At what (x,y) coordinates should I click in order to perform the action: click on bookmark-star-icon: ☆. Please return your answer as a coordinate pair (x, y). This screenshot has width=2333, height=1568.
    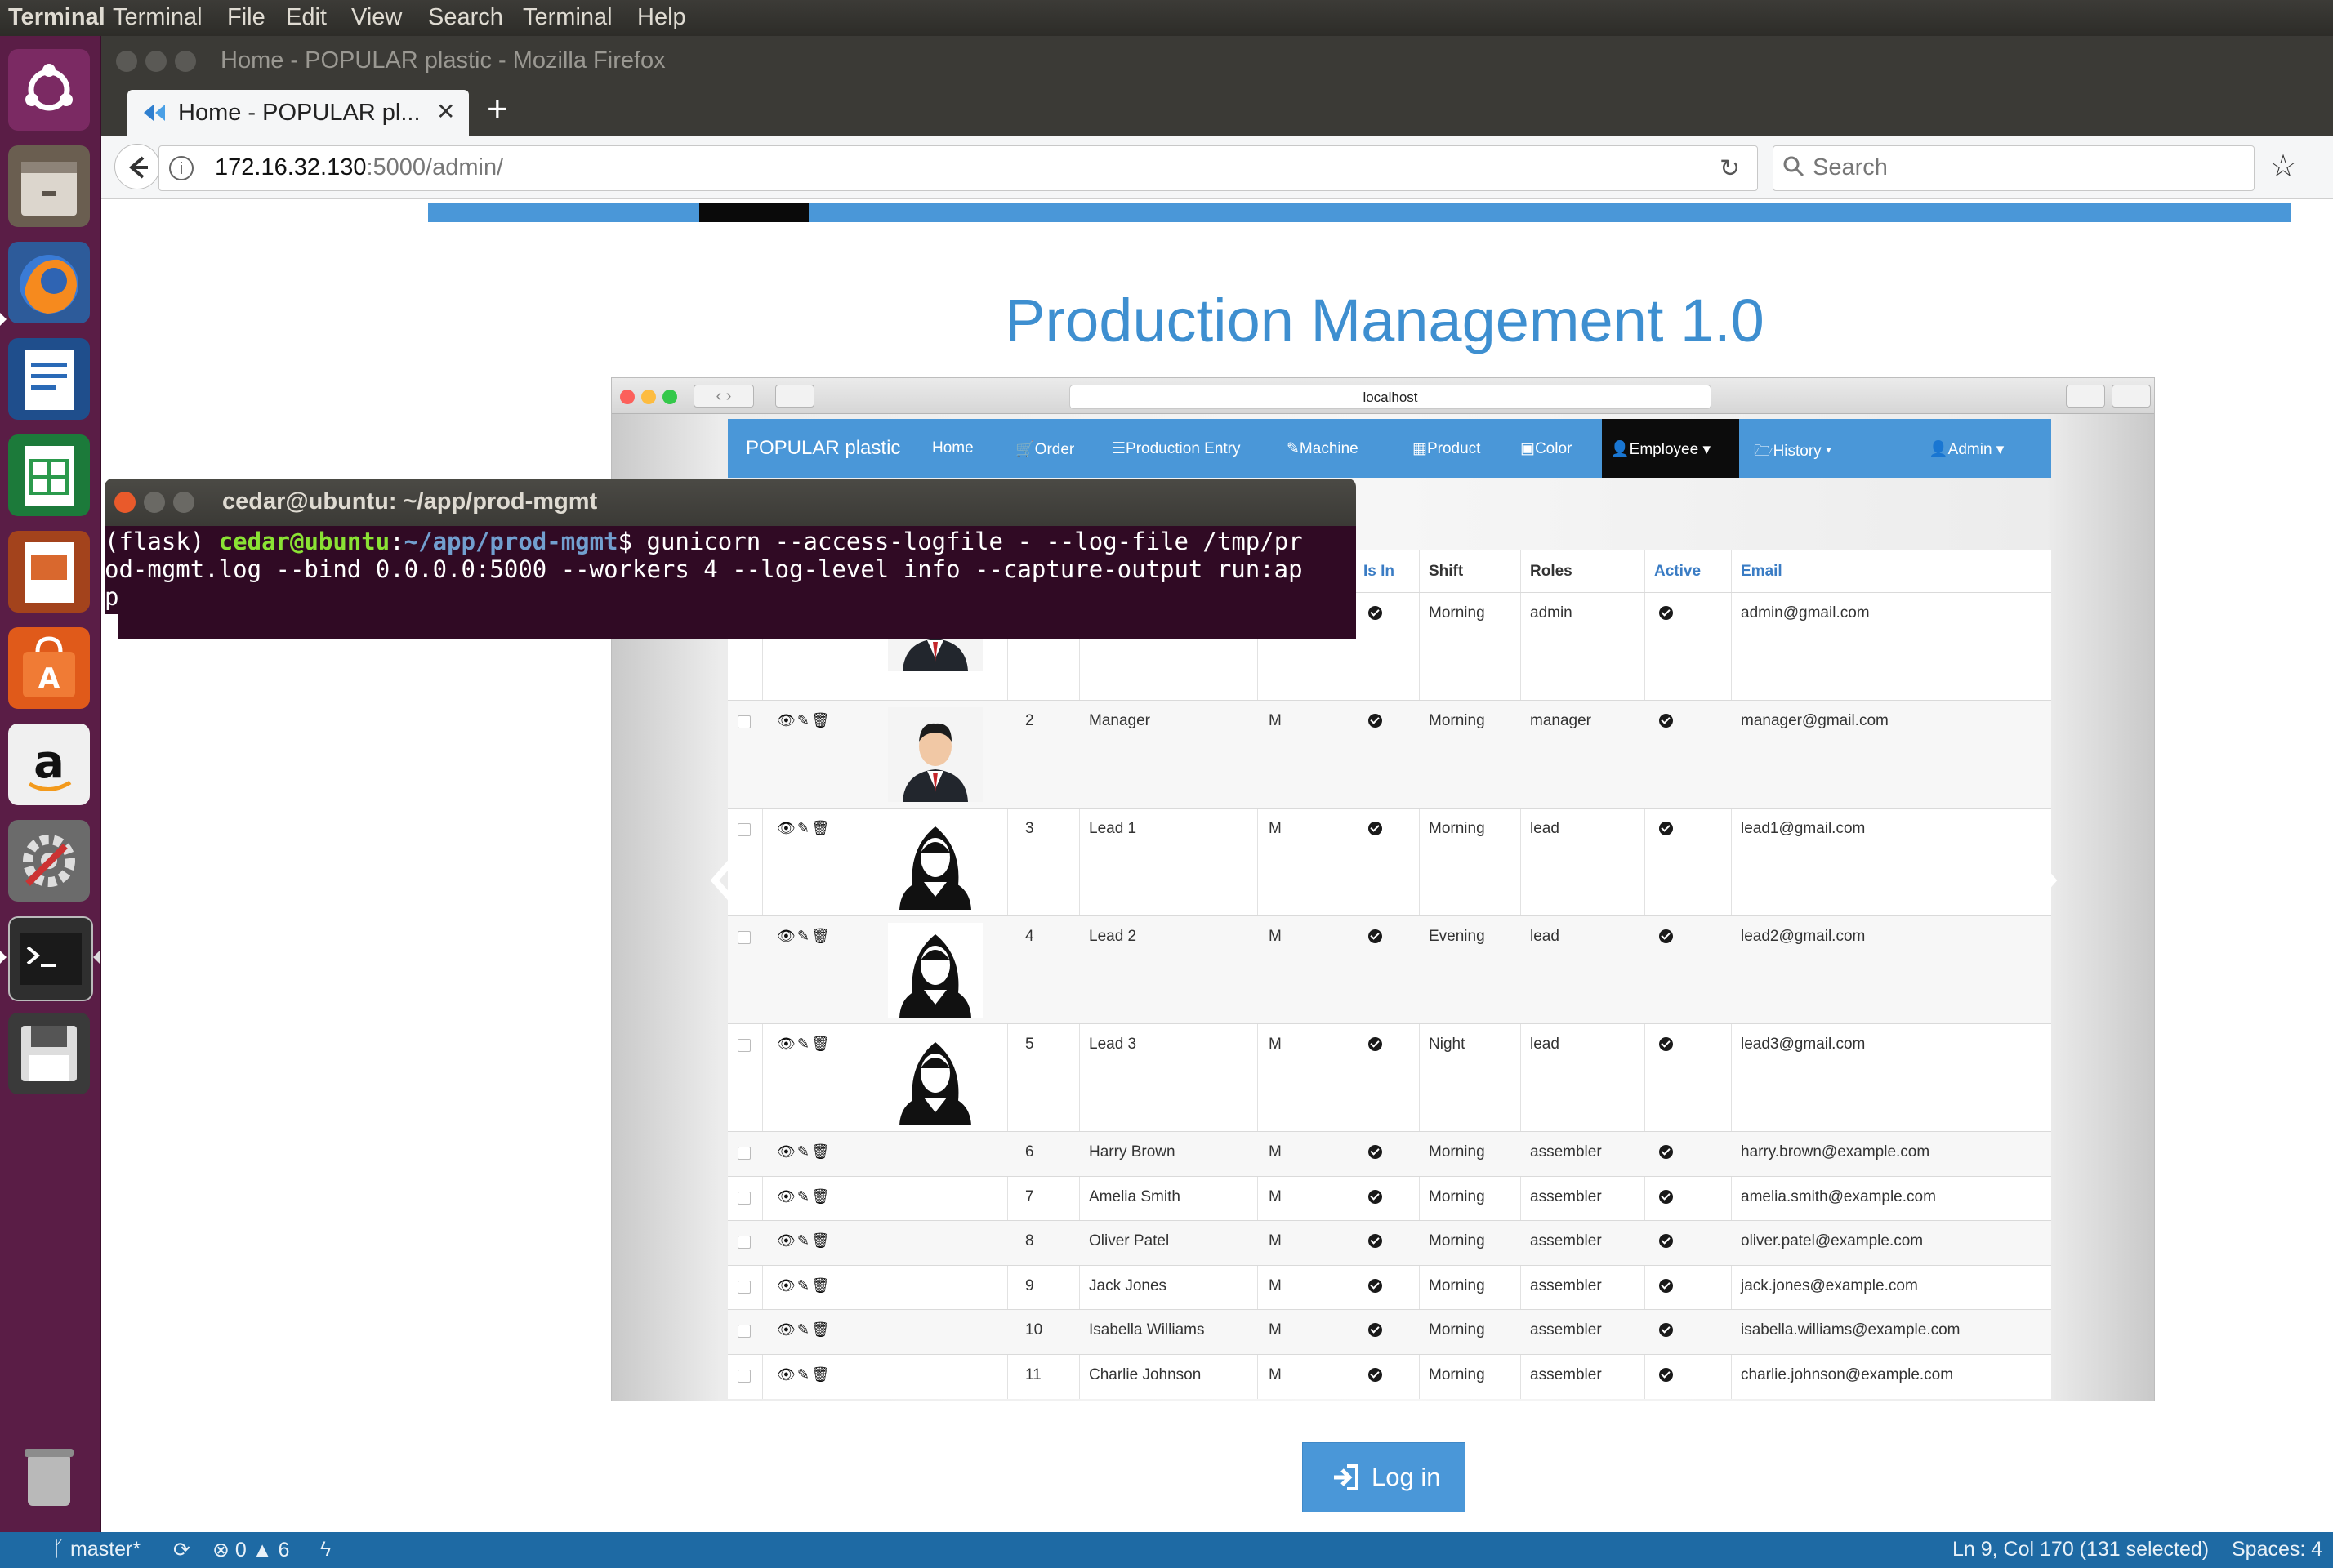
    Looking at the image, I should click on (2283, 166).